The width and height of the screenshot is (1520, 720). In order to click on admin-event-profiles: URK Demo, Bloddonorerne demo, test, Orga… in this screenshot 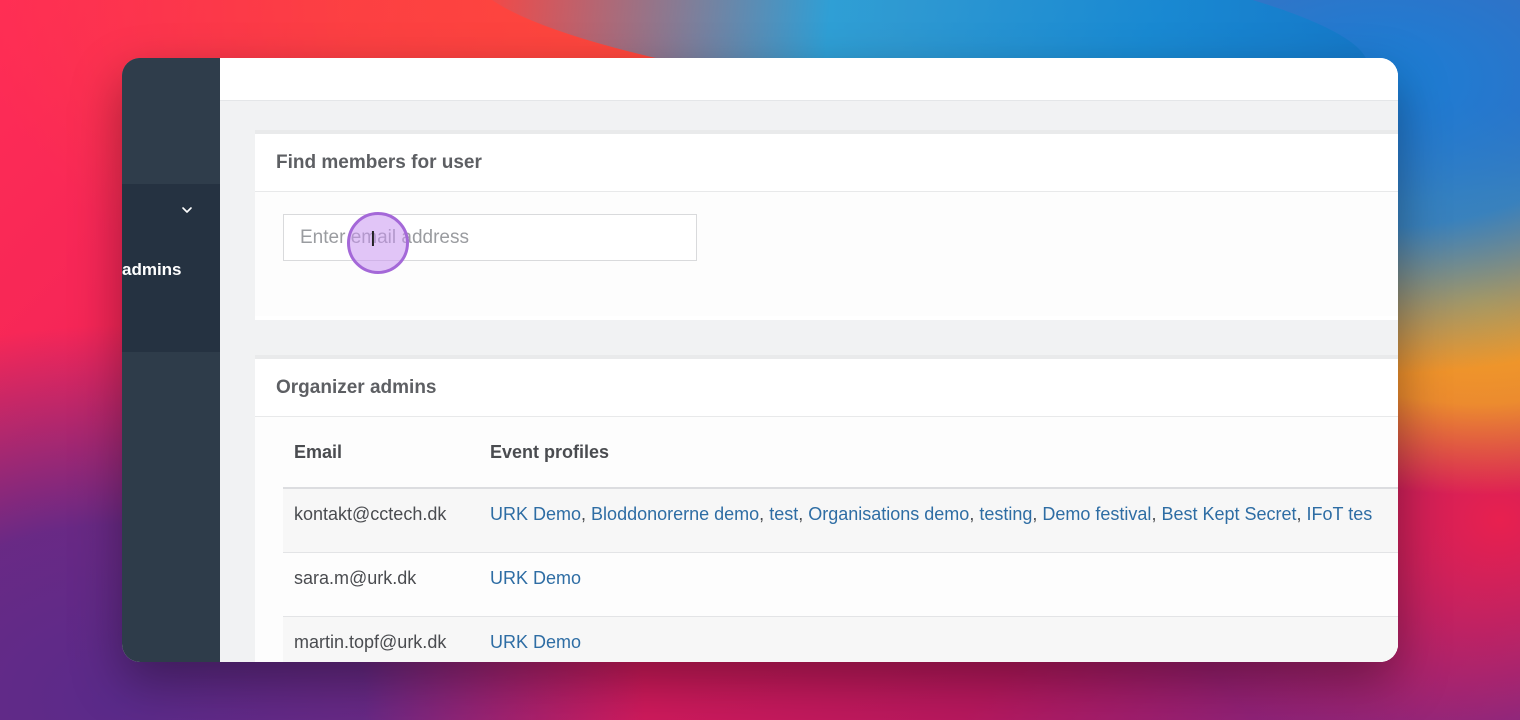, I will do `click(938, 520)`.